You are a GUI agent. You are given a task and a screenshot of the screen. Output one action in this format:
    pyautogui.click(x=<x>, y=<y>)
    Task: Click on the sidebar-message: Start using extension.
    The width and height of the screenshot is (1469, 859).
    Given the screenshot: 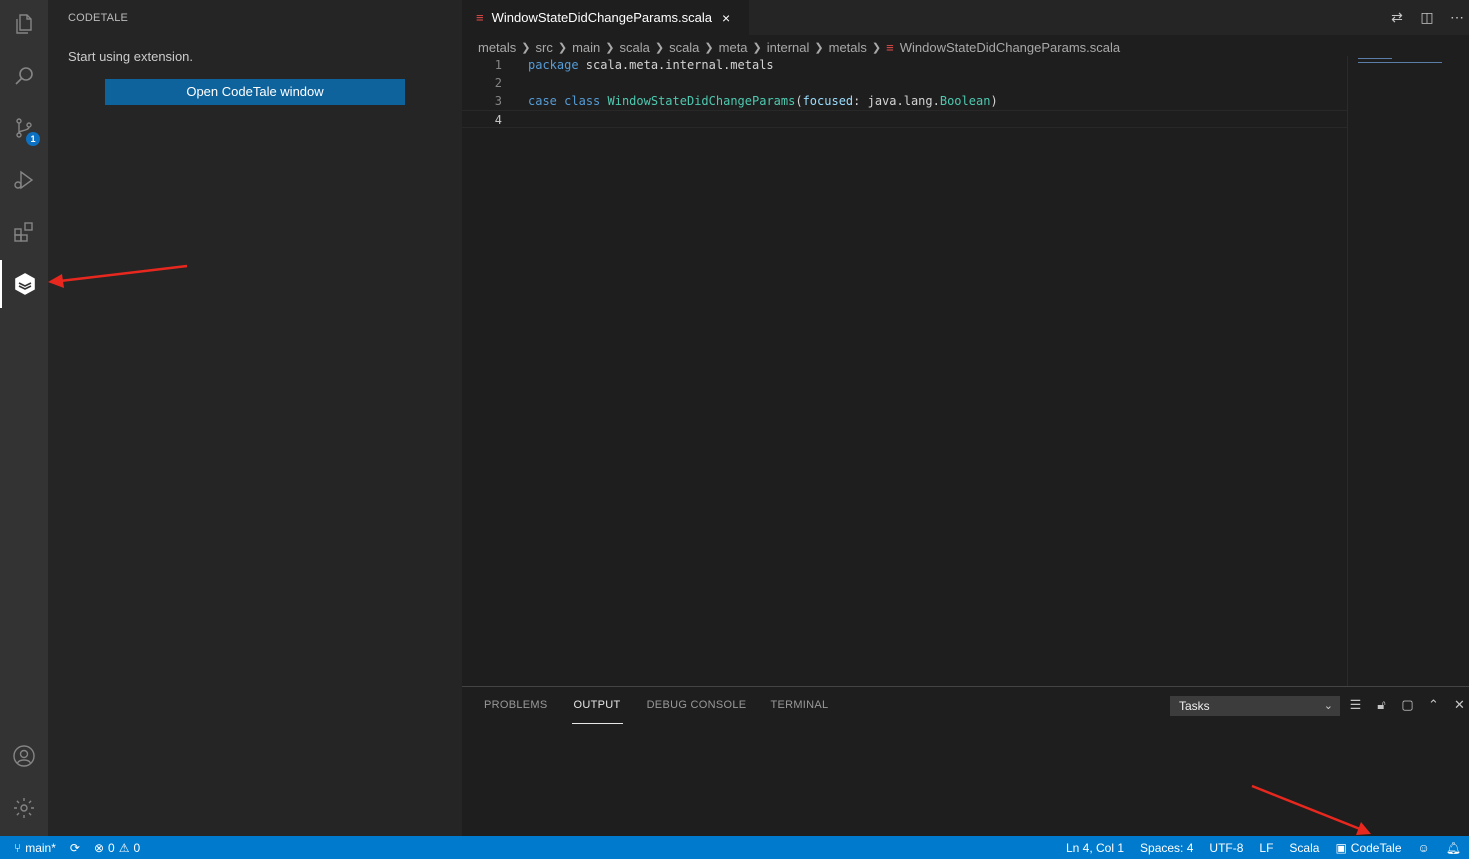 What is the action you would take?
    pyautogui.click(x=131, y=56)
    